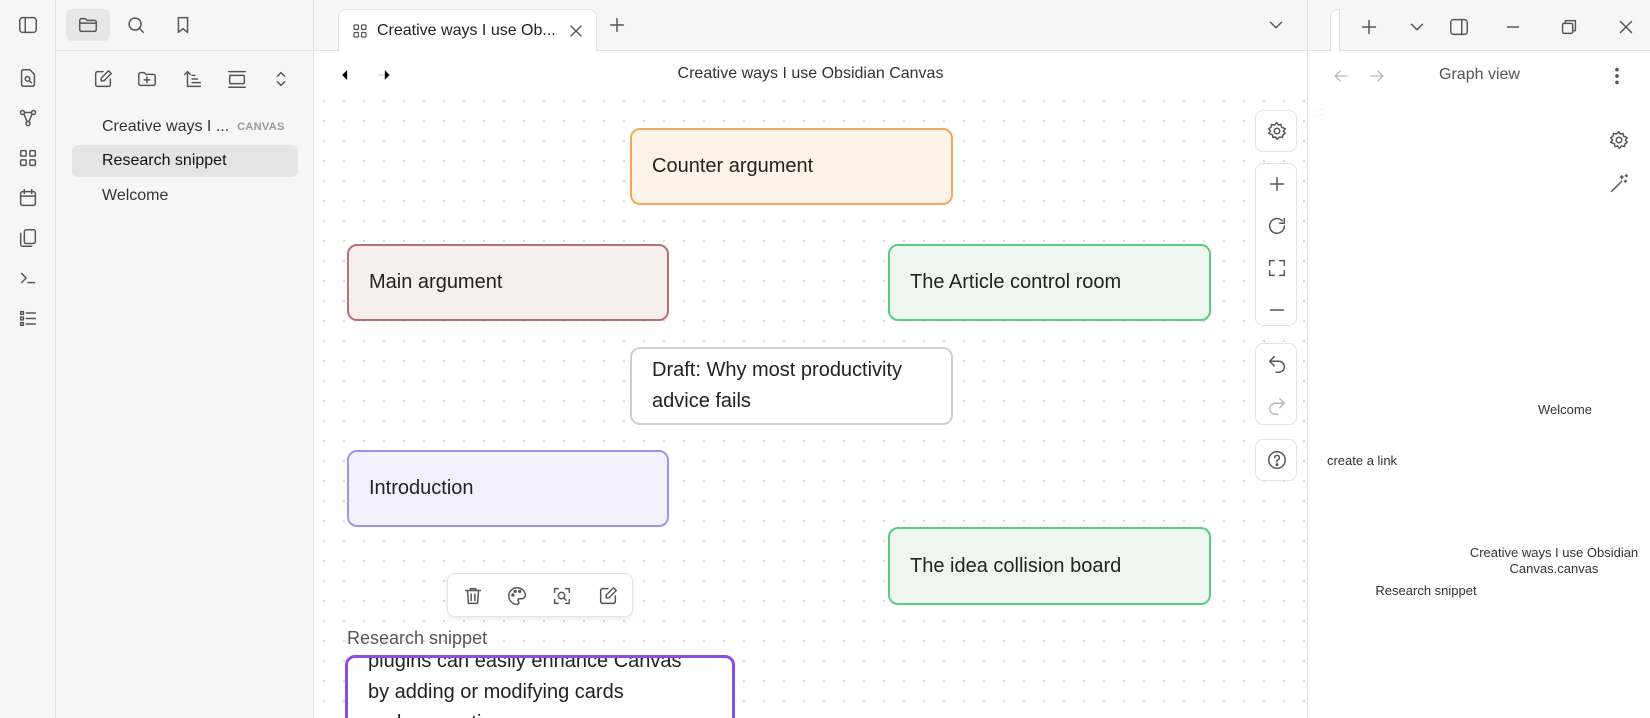 Image resolution: width=1650 pixels, height=718 pixels. Describe the element at coordinates (1459, 27) in the screenshot. I see `toggle-right-sidebar-icon` at that location.